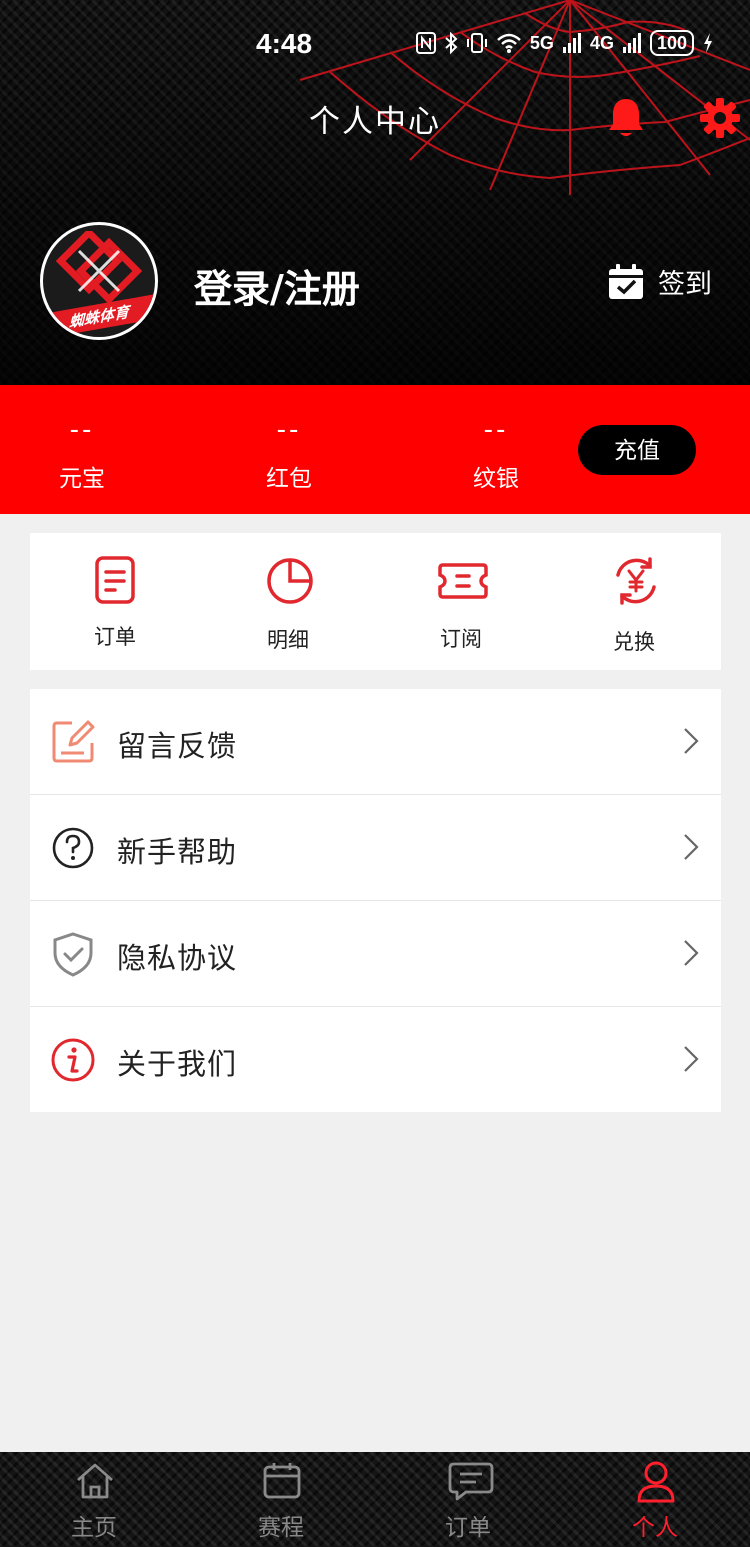 This screenshot has width=750, height=1547. Describe the element at coordinates (468, 1528) in the screenshot. I see `nav-item-label: 订单` at that location.